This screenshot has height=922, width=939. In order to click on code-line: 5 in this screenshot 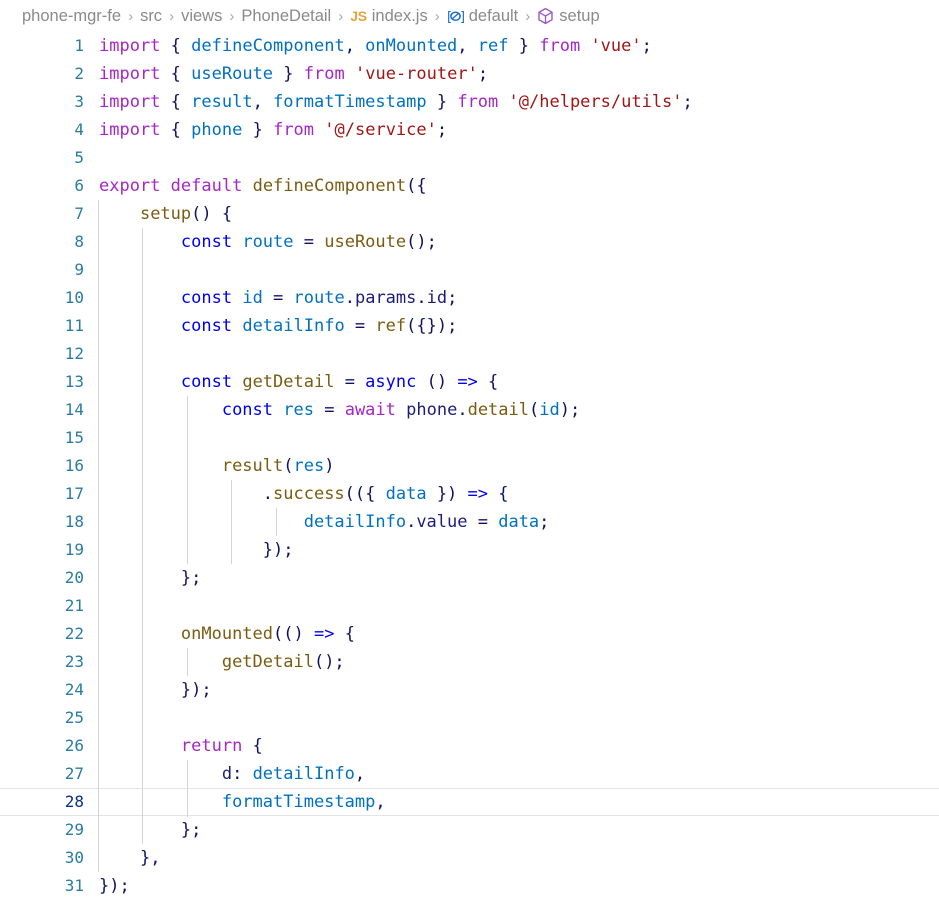, I will do `click(469, 158)`.